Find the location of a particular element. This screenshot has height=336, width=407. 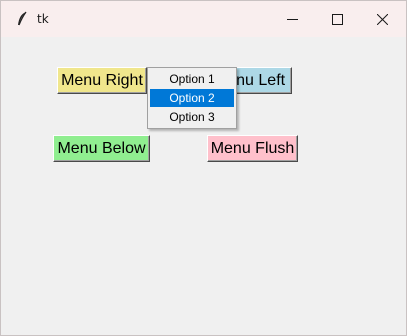

minimize-icon is located at coordinates (292, 19).